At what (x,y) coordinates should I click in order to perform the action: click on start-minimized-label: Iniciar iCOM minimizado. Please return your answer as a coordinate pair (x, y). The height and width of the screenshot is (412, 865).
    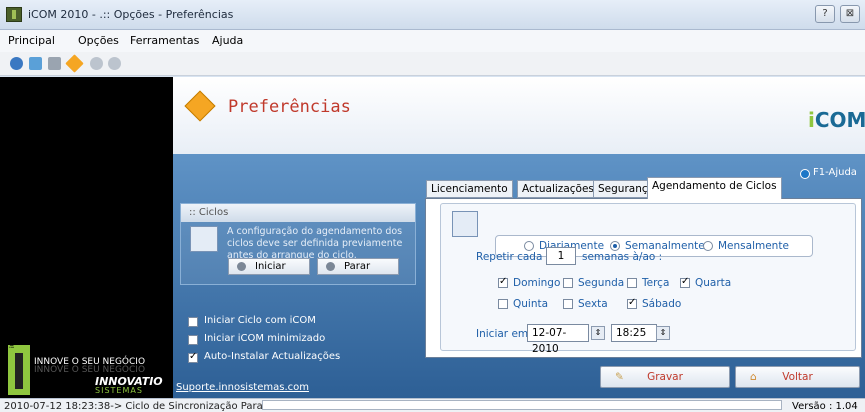
    Looking at the image, I should click on (265, 338).